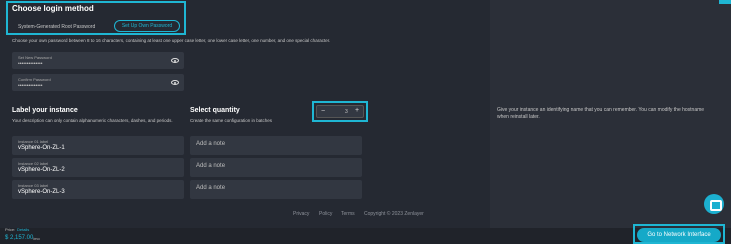 This screenshot has width=731, height=244. Describe the element at coordinates (725, 2) in the screenshot. I see `top-right-accent` at that location.